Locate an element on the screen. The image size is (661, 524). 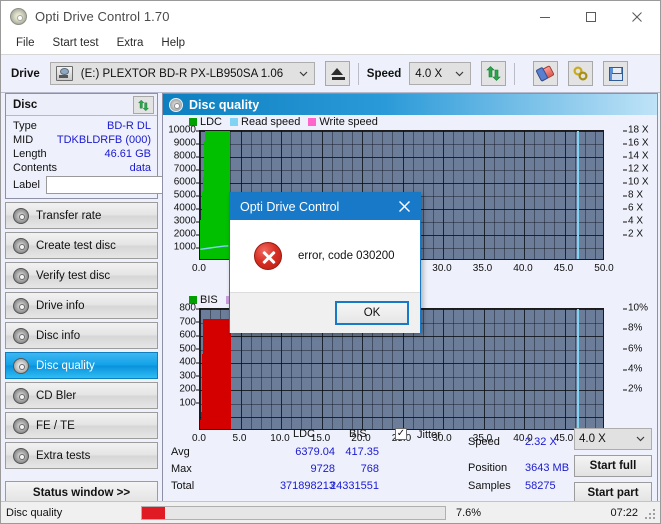
erase-button is located at coordinates (546, 73).